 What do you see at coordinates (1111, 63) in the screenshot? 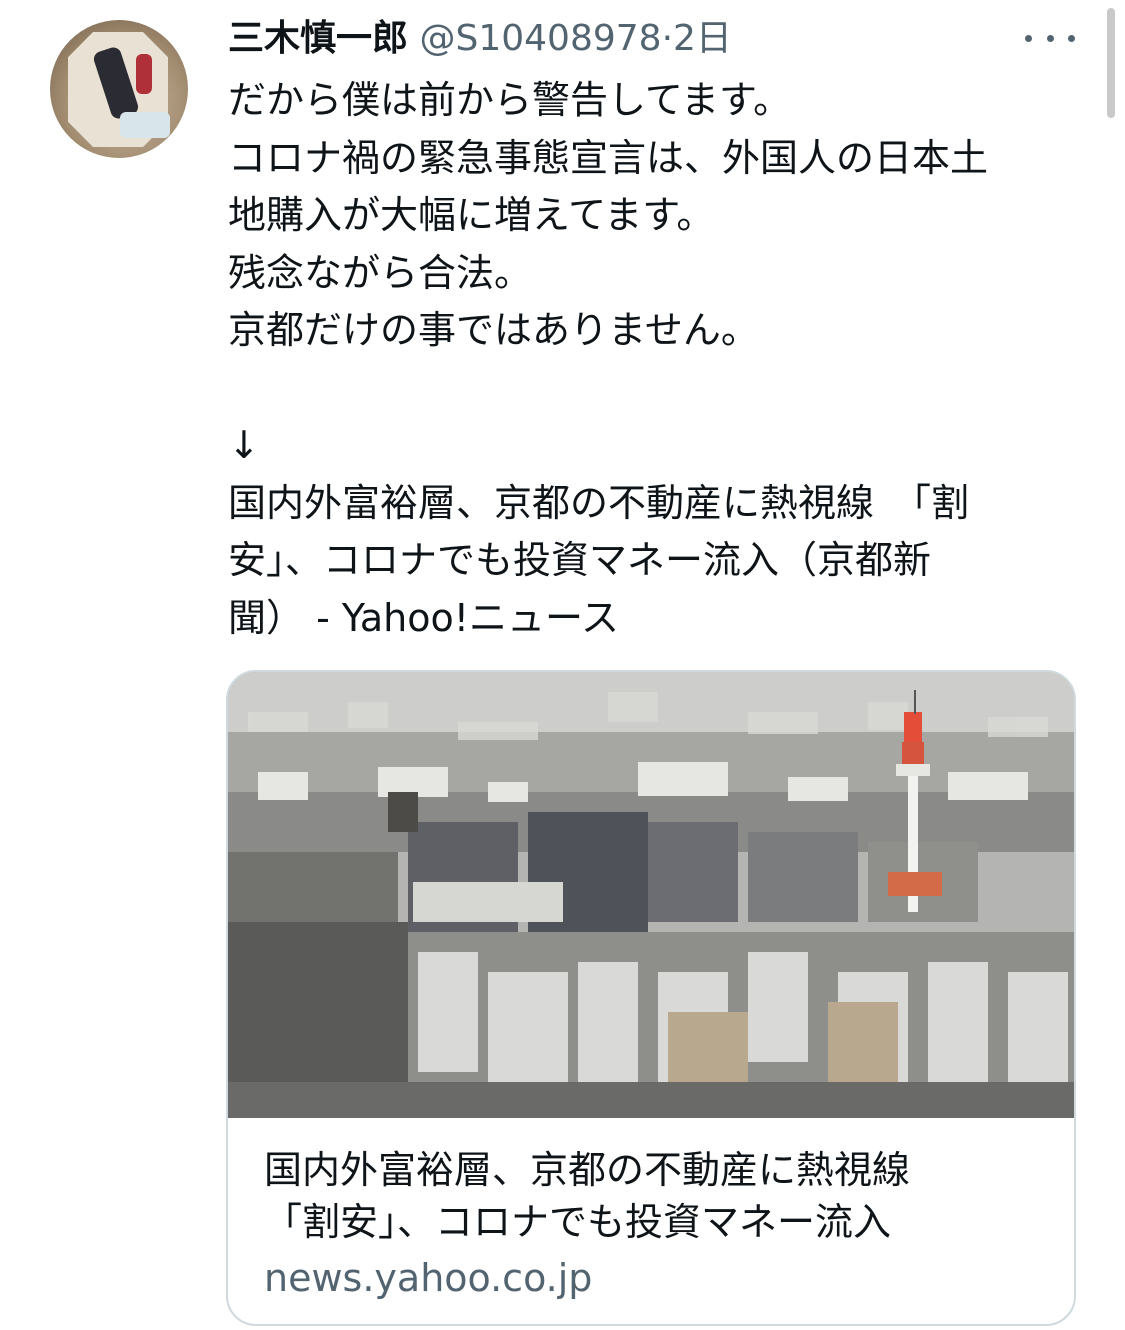
I see `scrollbar` at bounding box center [1111, 63].